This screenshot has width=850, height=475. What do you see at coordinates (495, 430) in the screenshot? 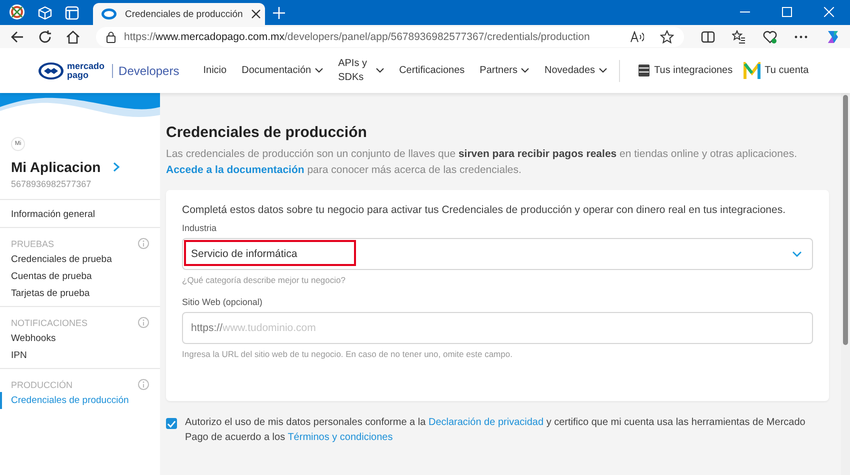
I see `consent-text: Autorizo el uso de mis datos personales conforme a la Declaración de privacidad y certifico que mi cuenta usa las herramientas de Mercado Pago de acuerdo a los Términos y condiciones` at bounding box center [495, 430].